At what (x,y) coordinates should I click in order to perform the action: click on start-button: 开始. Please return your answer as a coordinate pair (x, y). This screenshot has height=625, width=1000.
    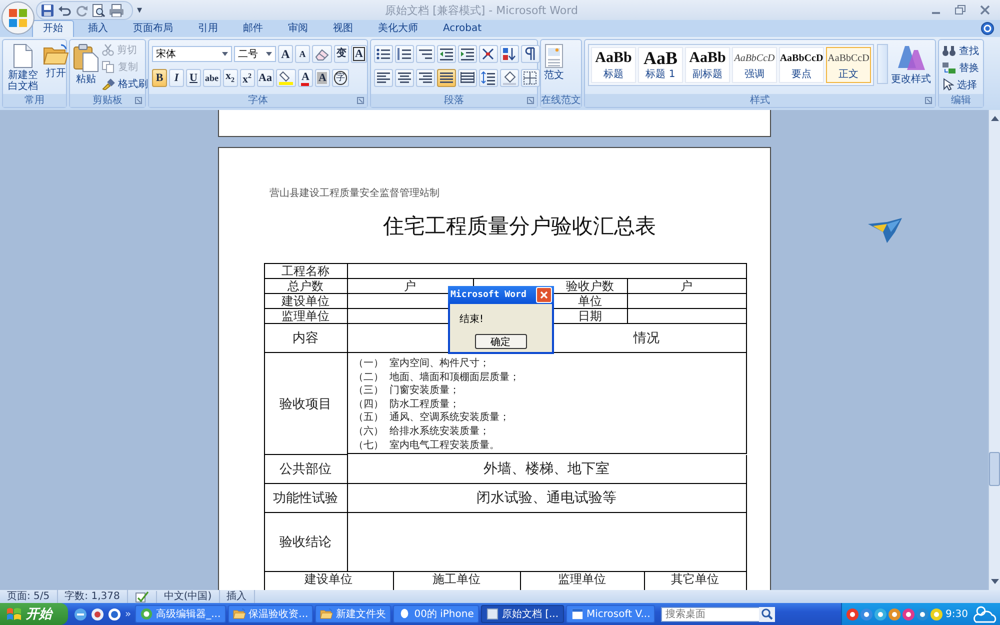
    Looking at the image, I should click on (34, 614).